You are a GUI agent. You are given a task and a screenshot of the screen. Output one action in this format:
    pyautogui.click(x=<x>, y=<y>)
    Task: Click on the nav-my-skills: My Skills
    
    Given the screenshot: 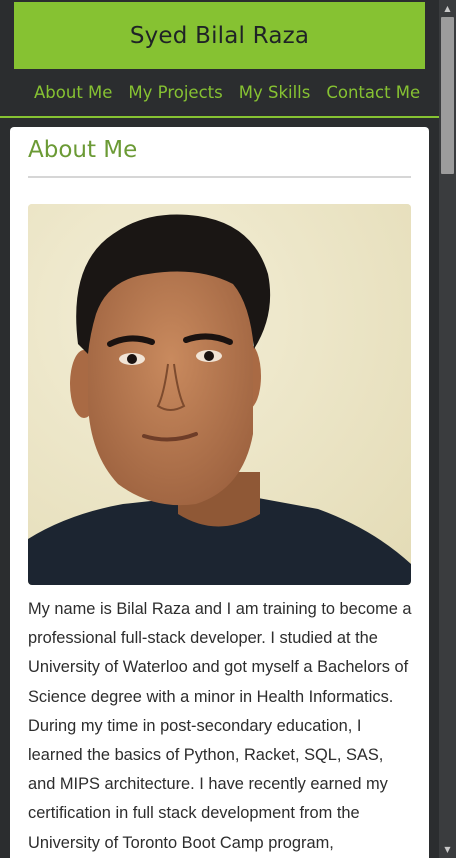 What is the action you would take?
    pyautogui.click(x=275, y=92)
    